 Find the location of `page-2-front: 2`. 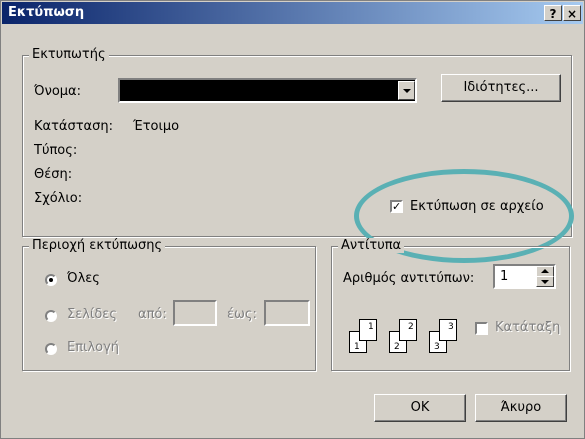

page-2-front: 2 is located at coordinates (408, 330).